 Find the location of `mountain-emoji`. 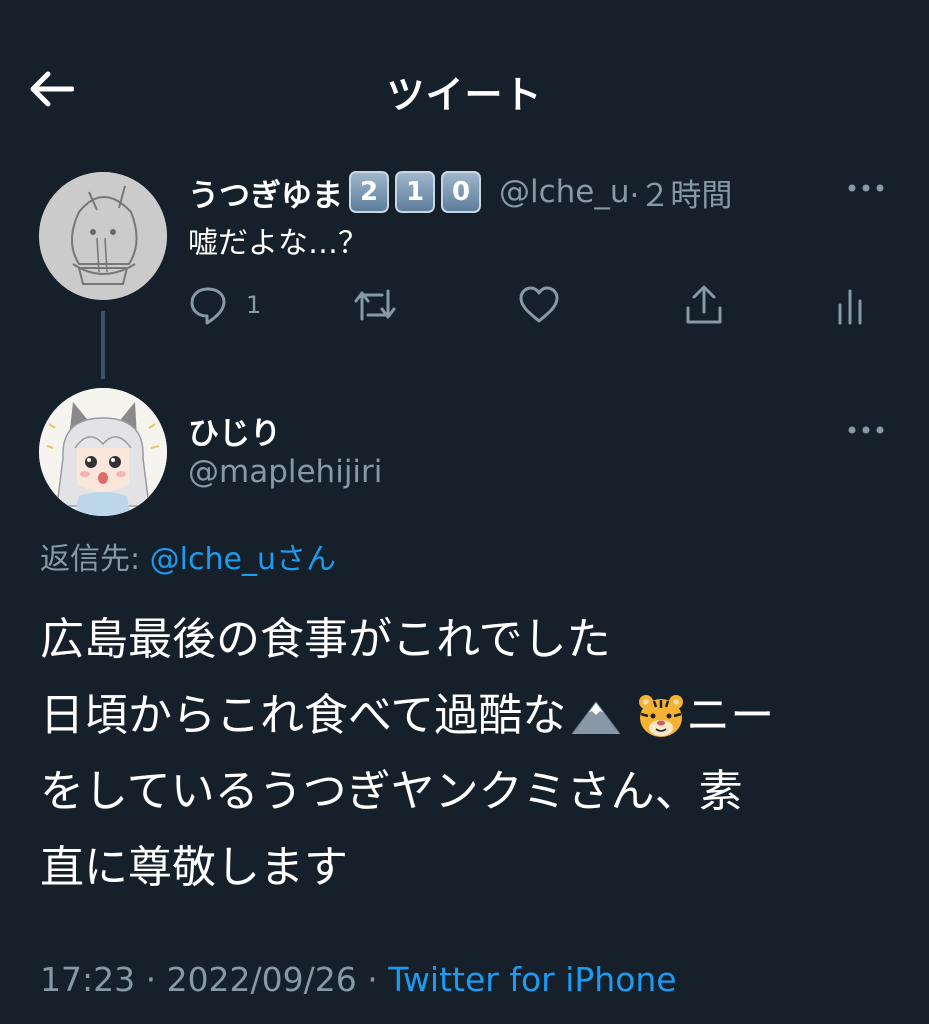

mountain-emoji is located at coordinates (596, 718).